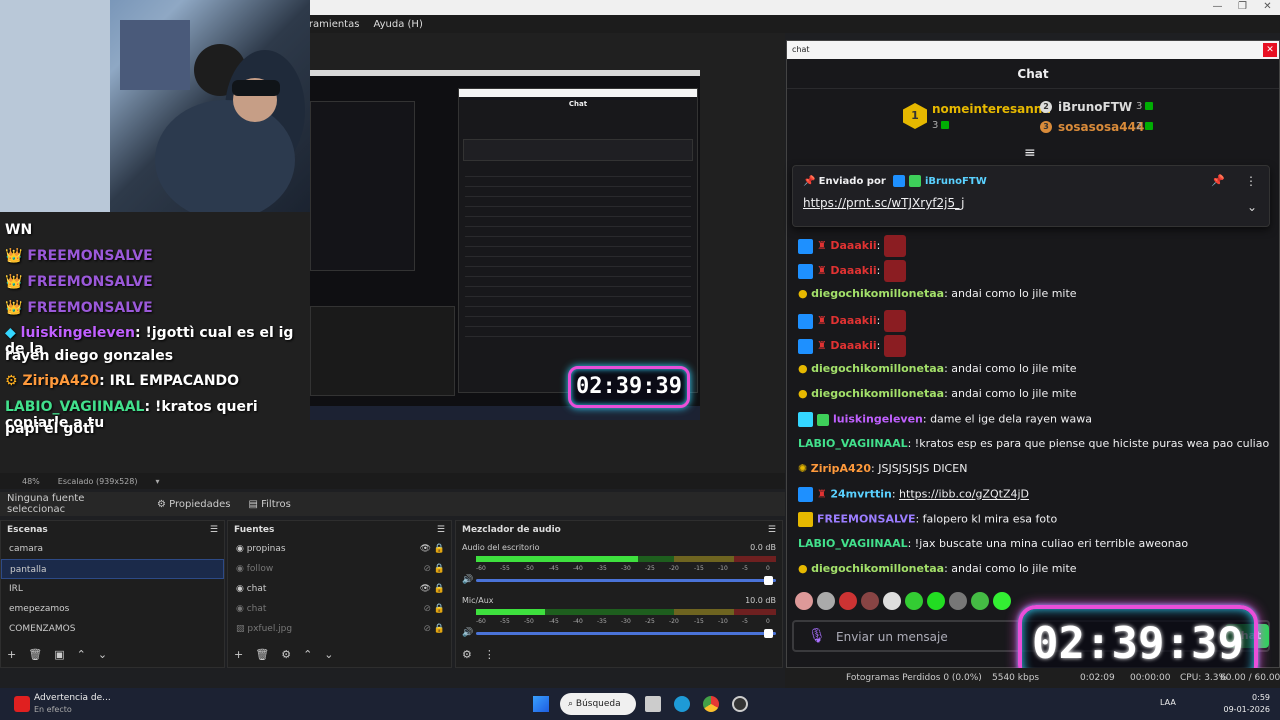 Image resolution: width=1280 pixels, height=720 pixels. Describe the element at coordinates (339, 569) in the screenshot. I see `source-item: ◉ follow ⊘ 🔒` at that location.